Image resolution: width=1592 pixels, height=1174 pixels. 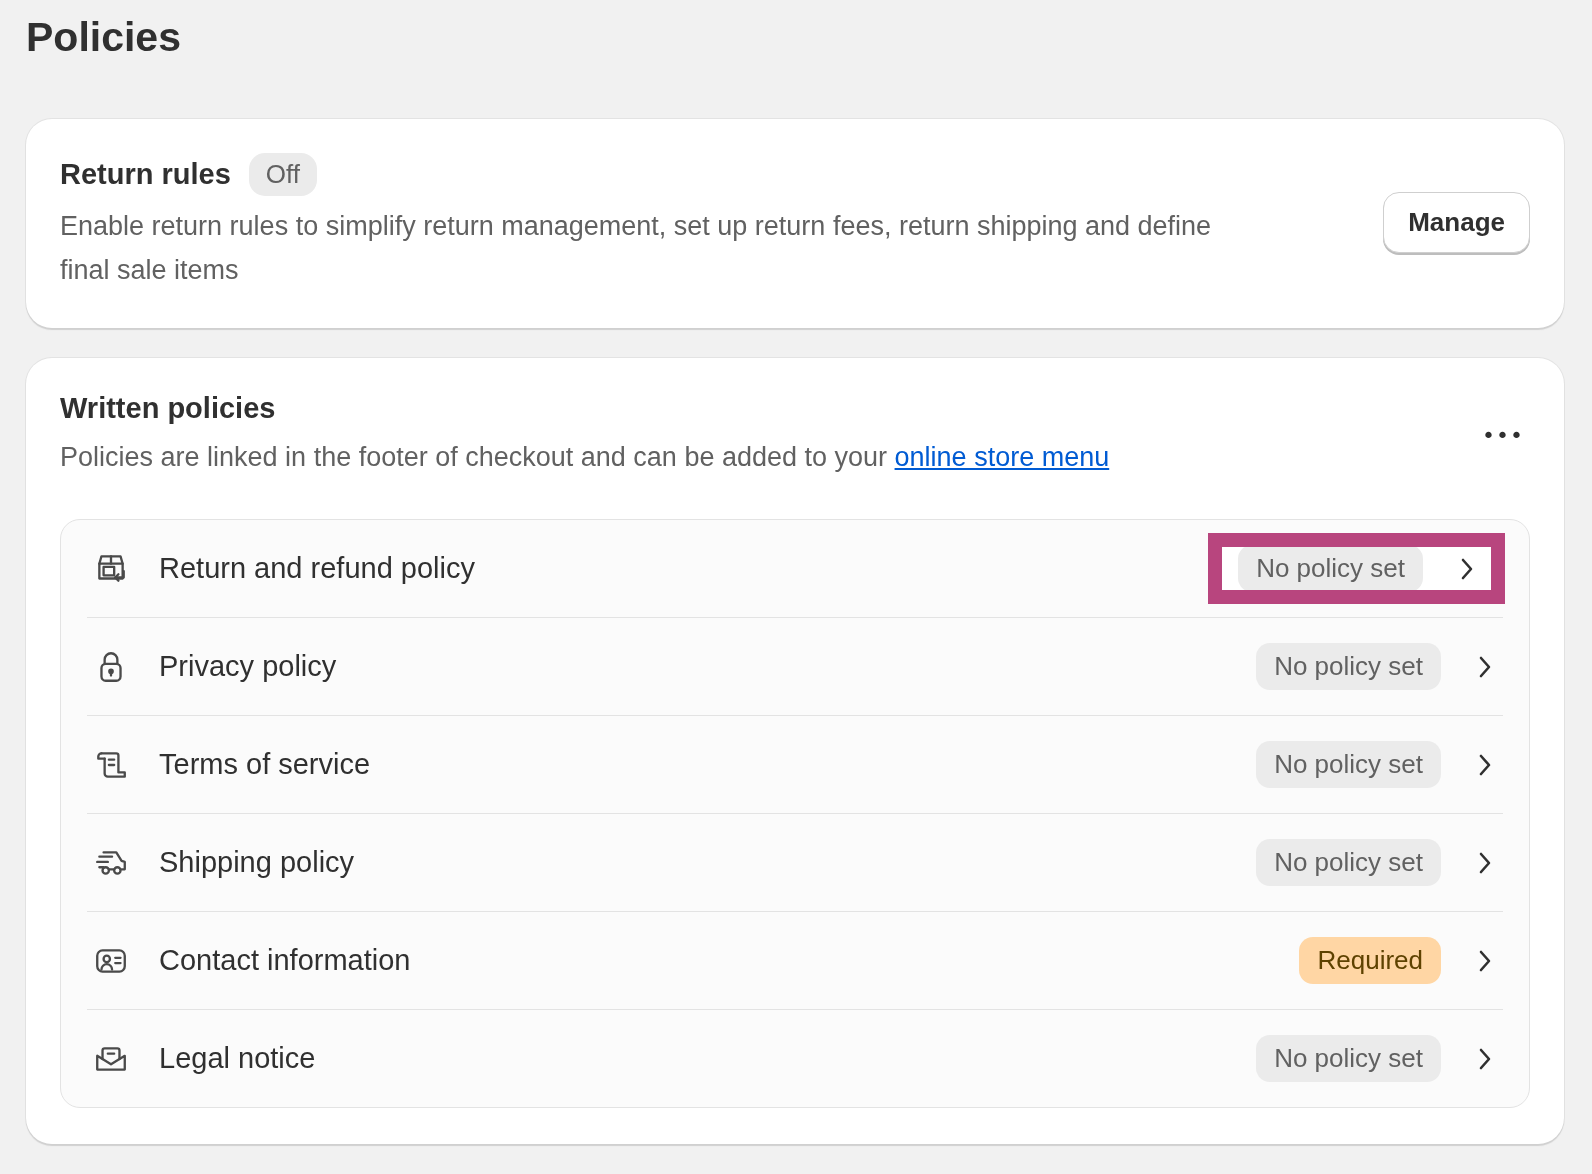 I want to click on policy-row: Terms of service No policy set, so click(x=795, y=764).